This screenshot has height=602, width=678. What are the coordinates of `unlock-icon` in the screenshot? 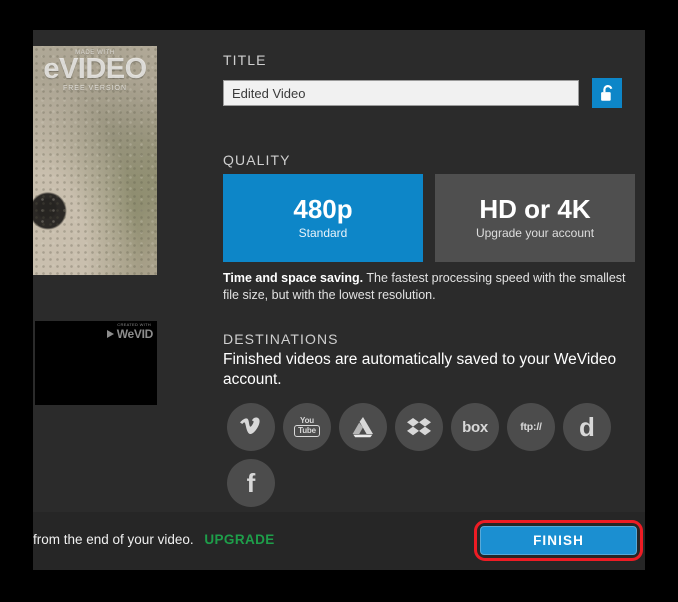 It's located at (606, 92).